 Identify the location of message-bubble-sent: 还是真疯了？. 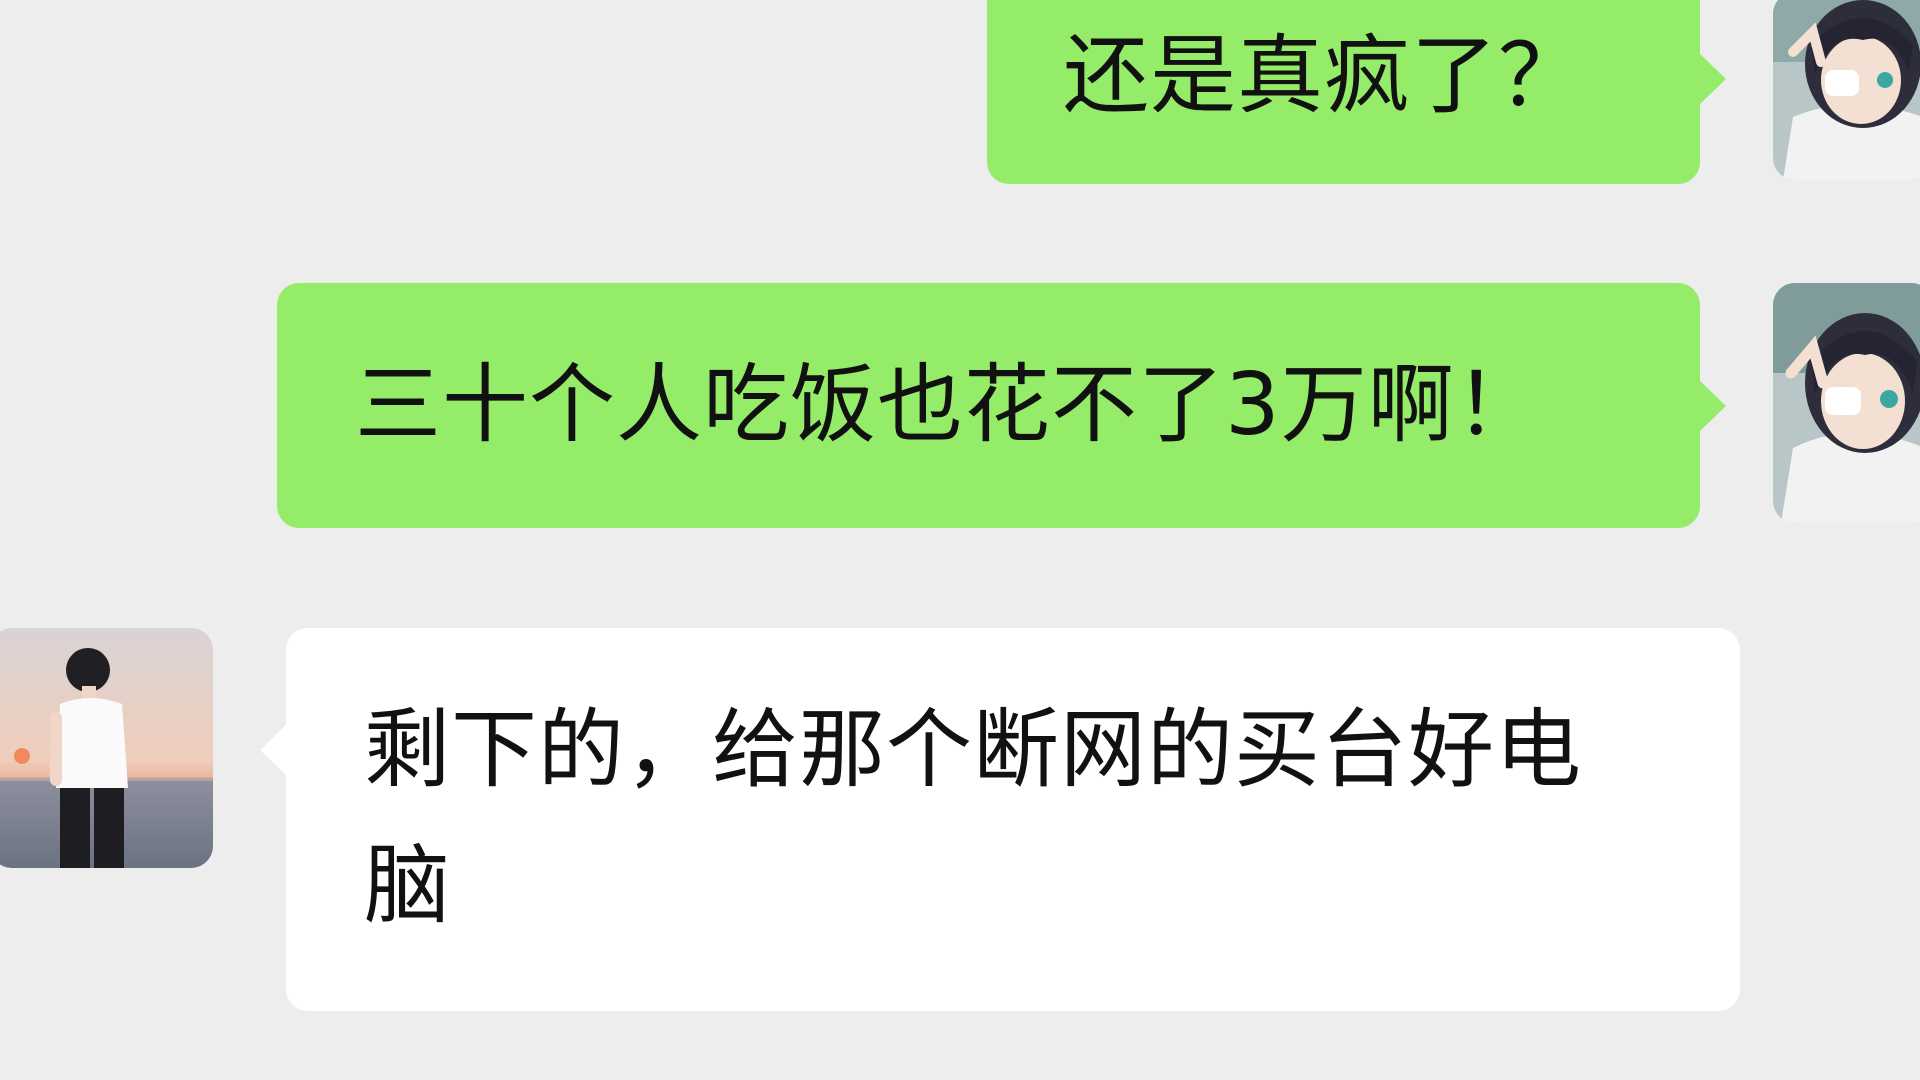
(1356, 92).